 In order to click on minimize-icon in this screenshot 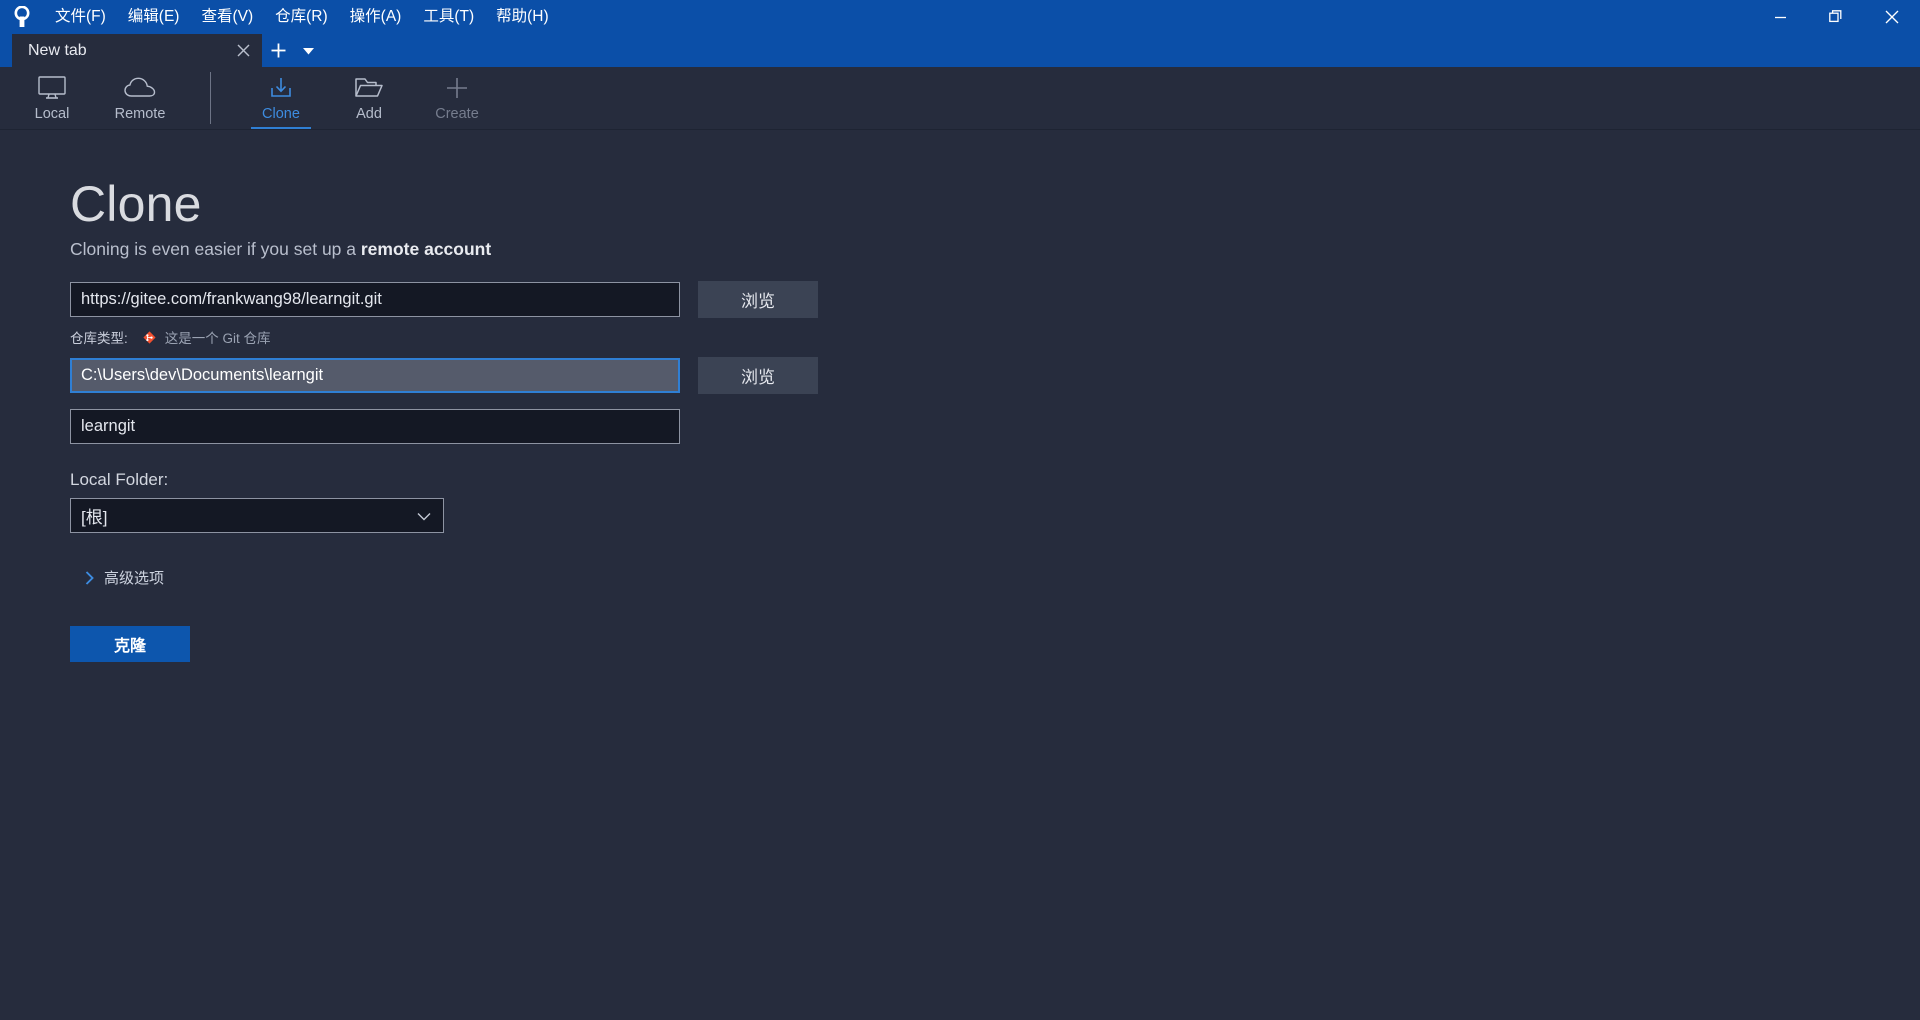, I will do `click(1780, 17)`.